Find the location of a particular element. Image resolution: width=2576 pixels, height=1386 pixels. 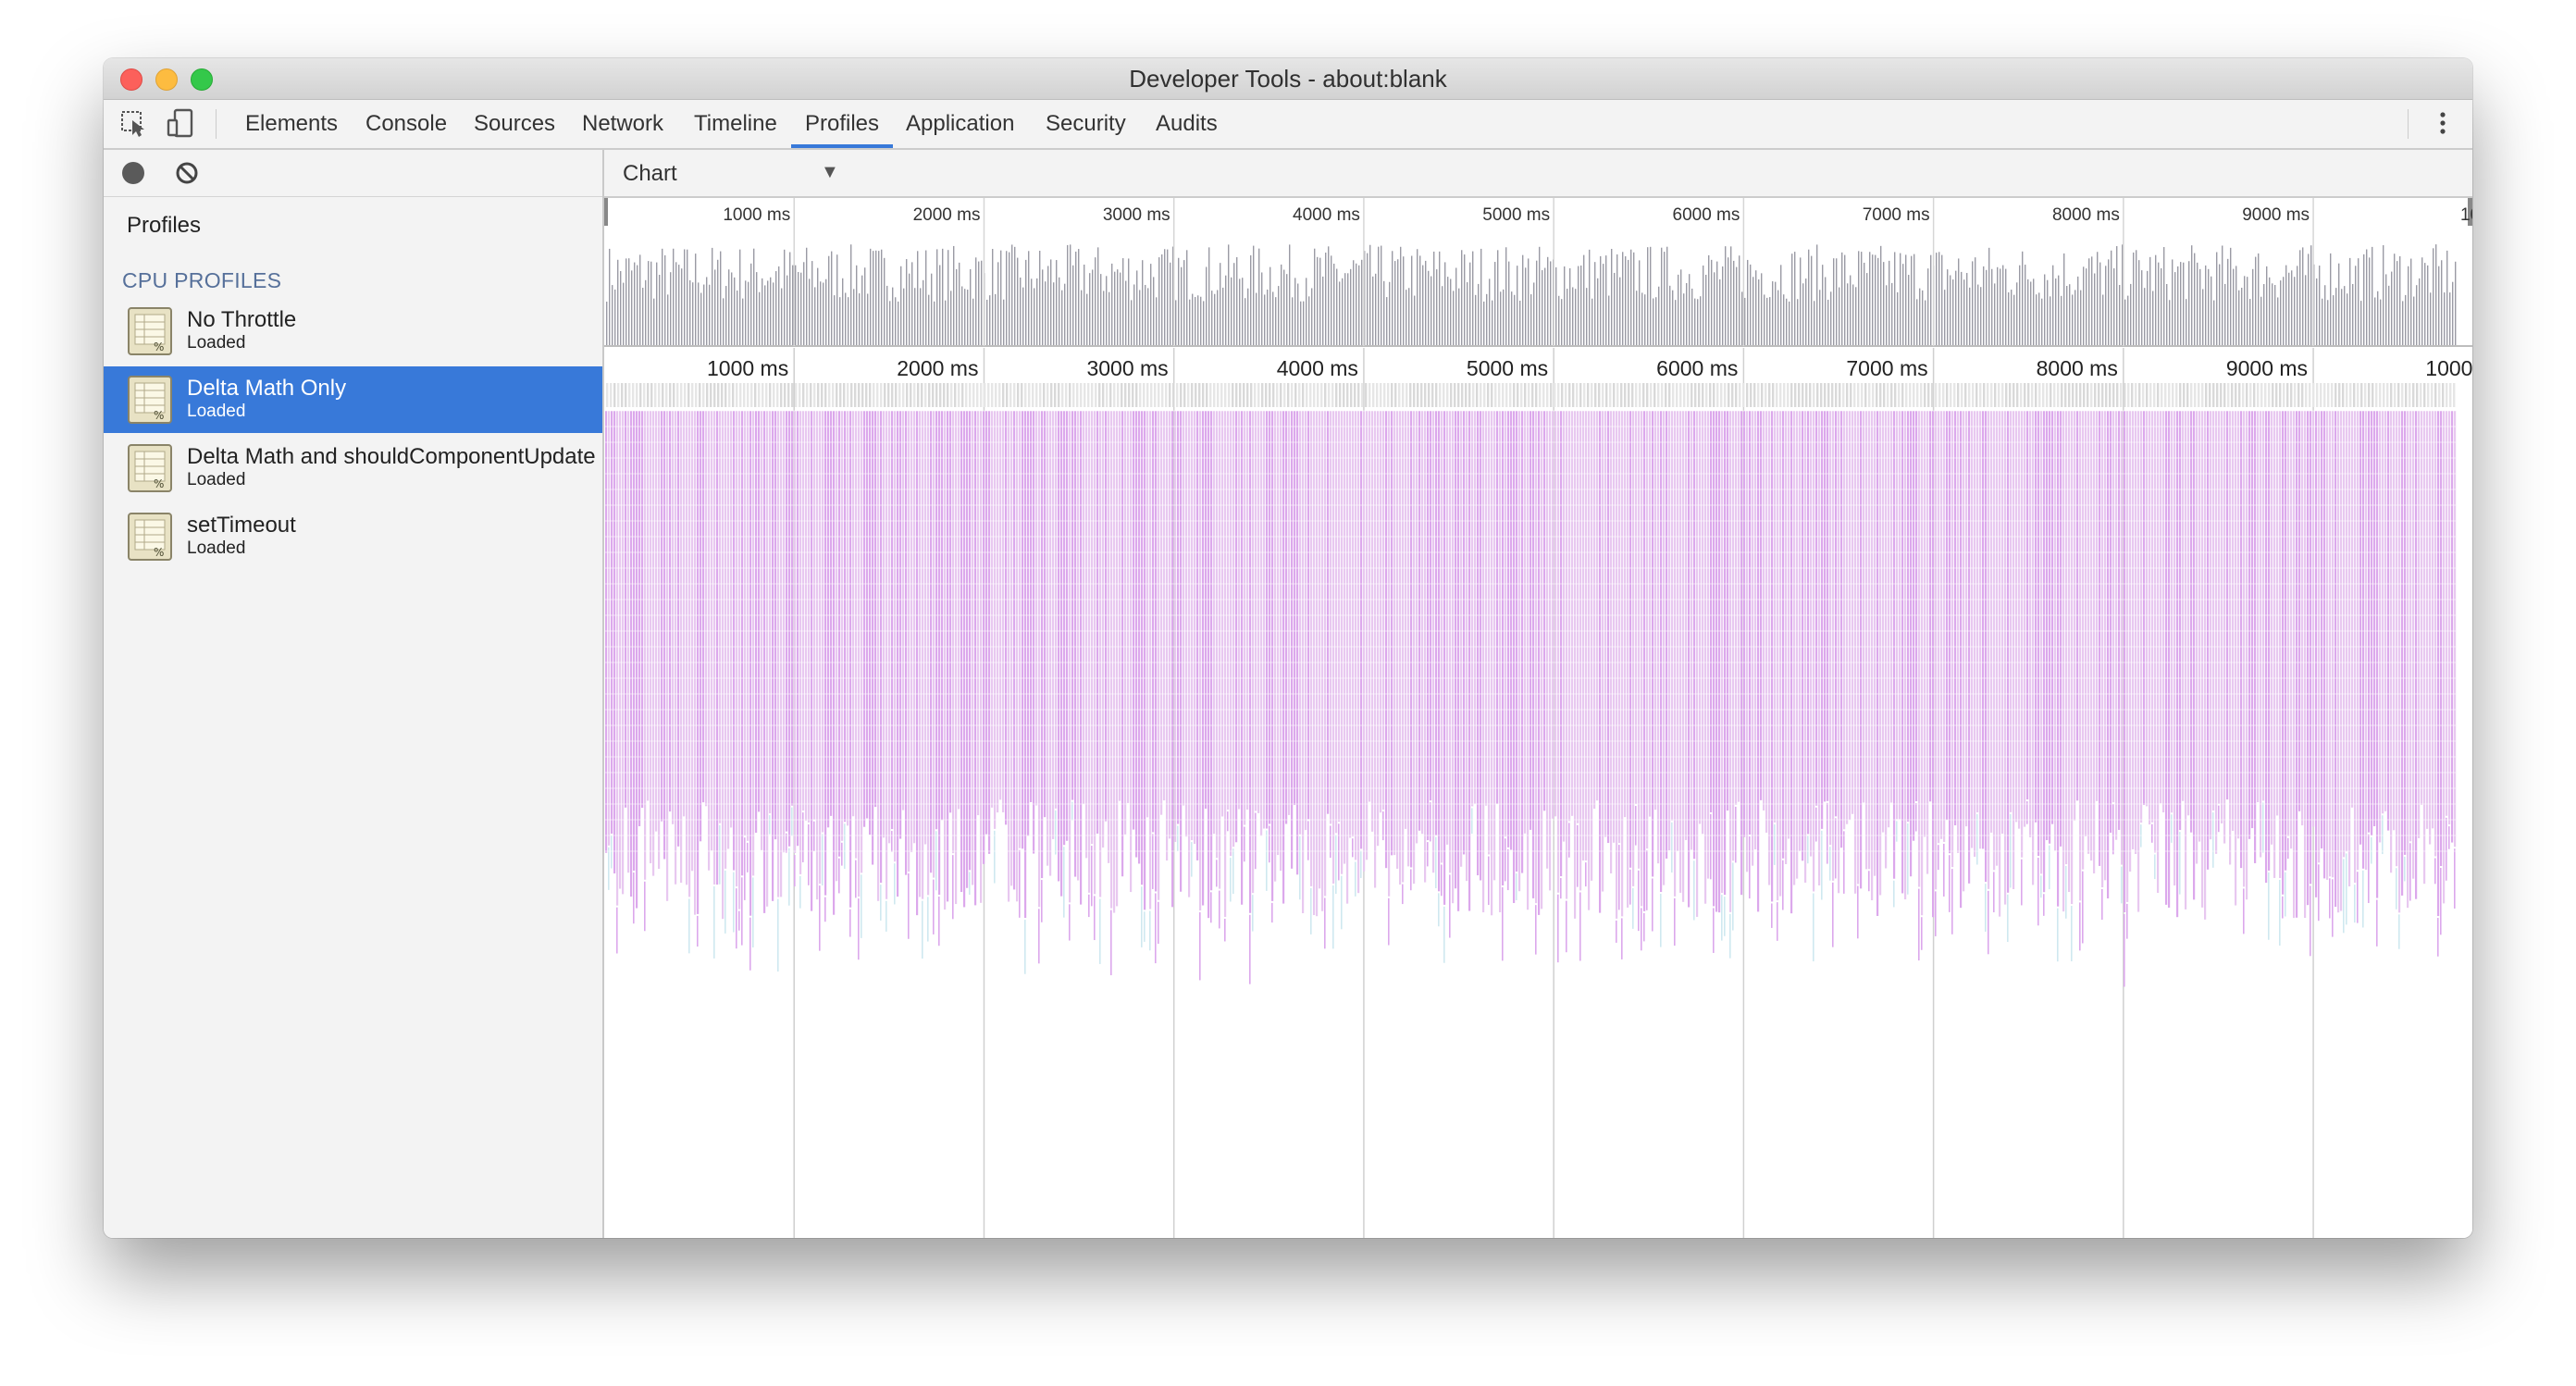

main-tick-label: 6000 ms is located at coordinates (1697, 368).